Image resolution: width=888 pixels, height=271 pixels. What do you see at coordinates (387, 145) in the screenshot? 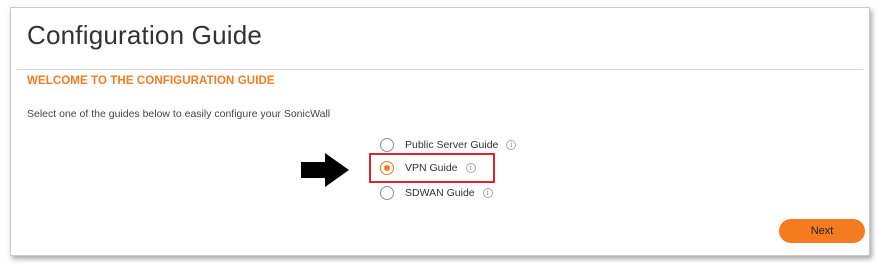
I see `public-server-guide-radio` at bounding box center [387, 145].